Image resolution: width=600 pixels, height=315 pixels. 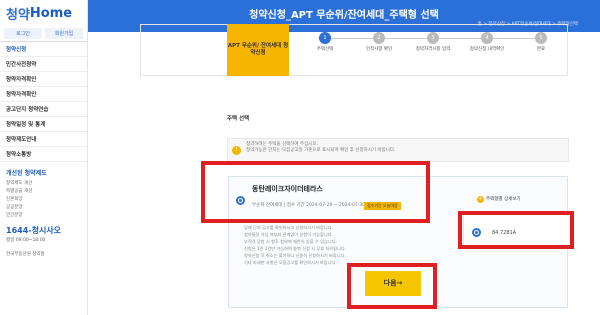 What do you see at coordinates (379, 49) in the screenshot?
I see `step-label: 인적사항 확인` at bounding box center [379, 49].